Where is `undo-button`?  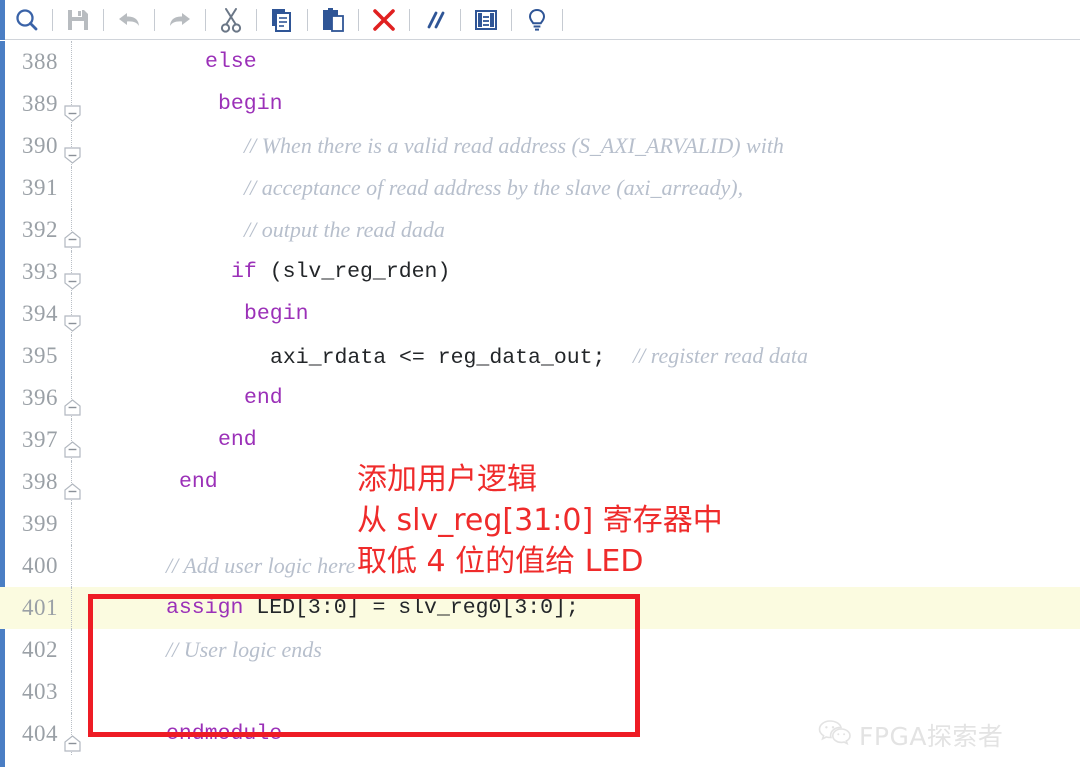 undo-button is located at coordinates (129, 20).